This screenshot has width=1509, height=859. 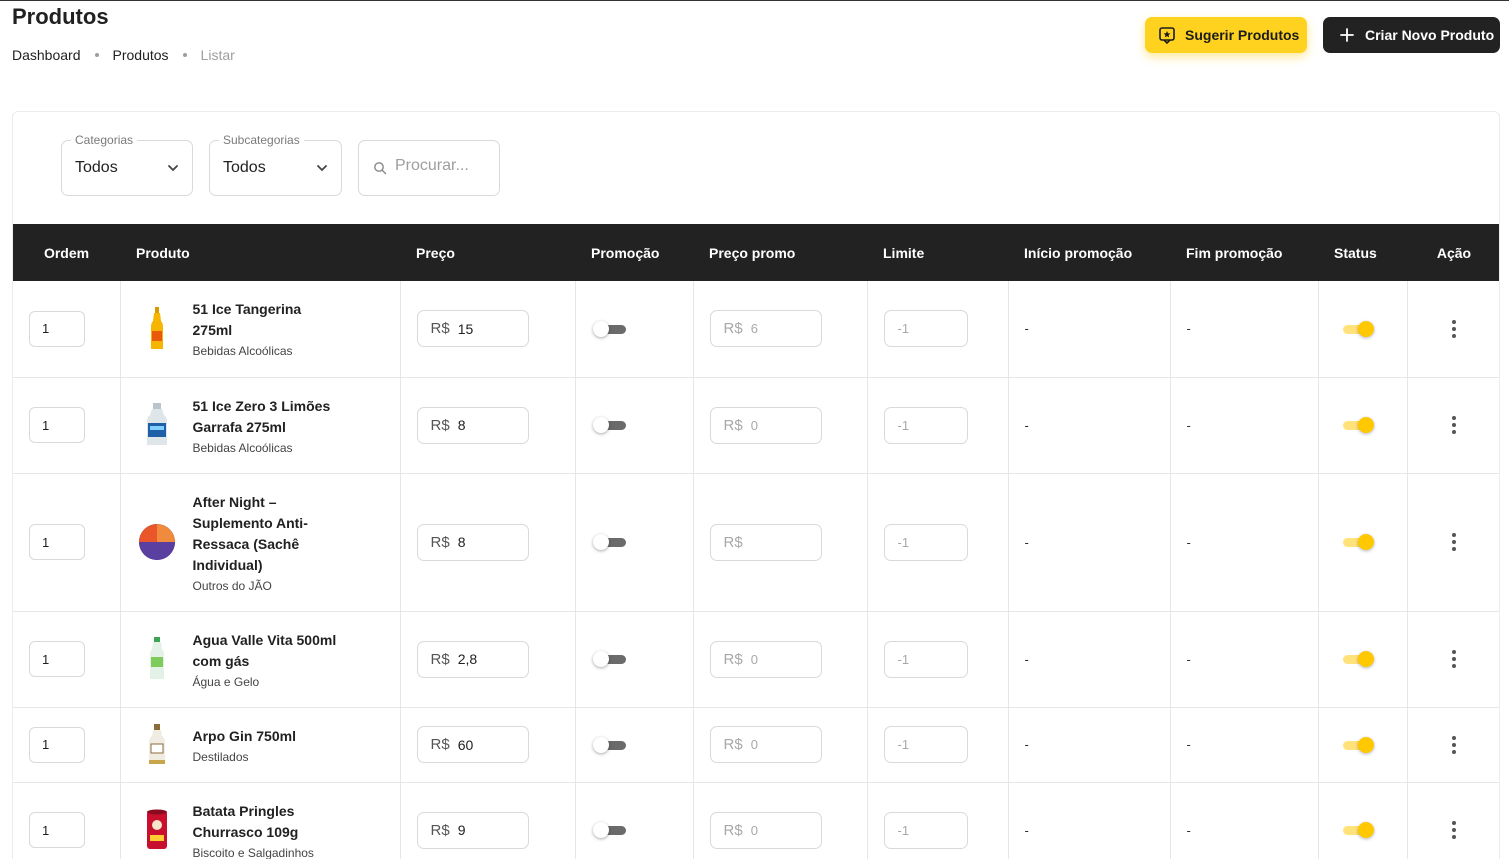 What do you see at coordinates (46, 55) in the screenshot?
I see `breadcrumb-dashboard: Dashboard` at bounding box center [46, 55].